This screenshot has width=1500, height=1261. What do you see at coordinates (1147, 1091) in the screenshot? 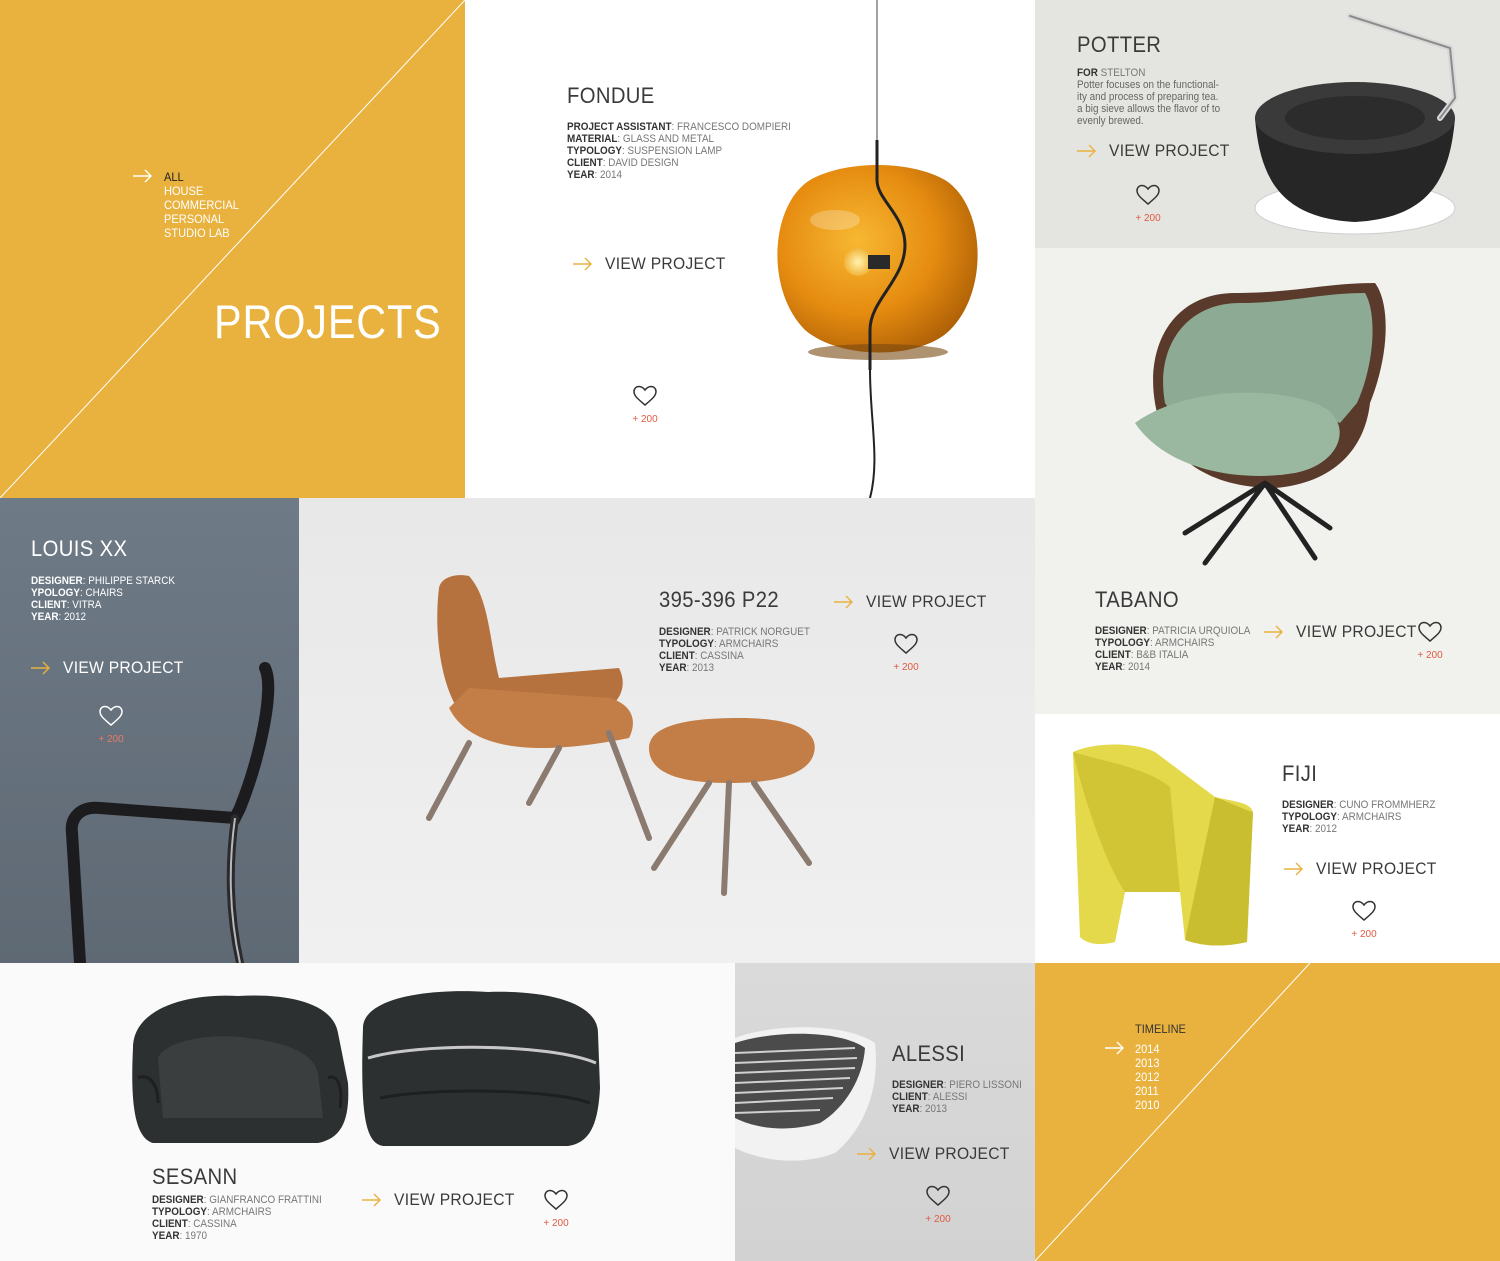
I see `timeline-year-2011: 2011` at bounding box center [1147, 1091].